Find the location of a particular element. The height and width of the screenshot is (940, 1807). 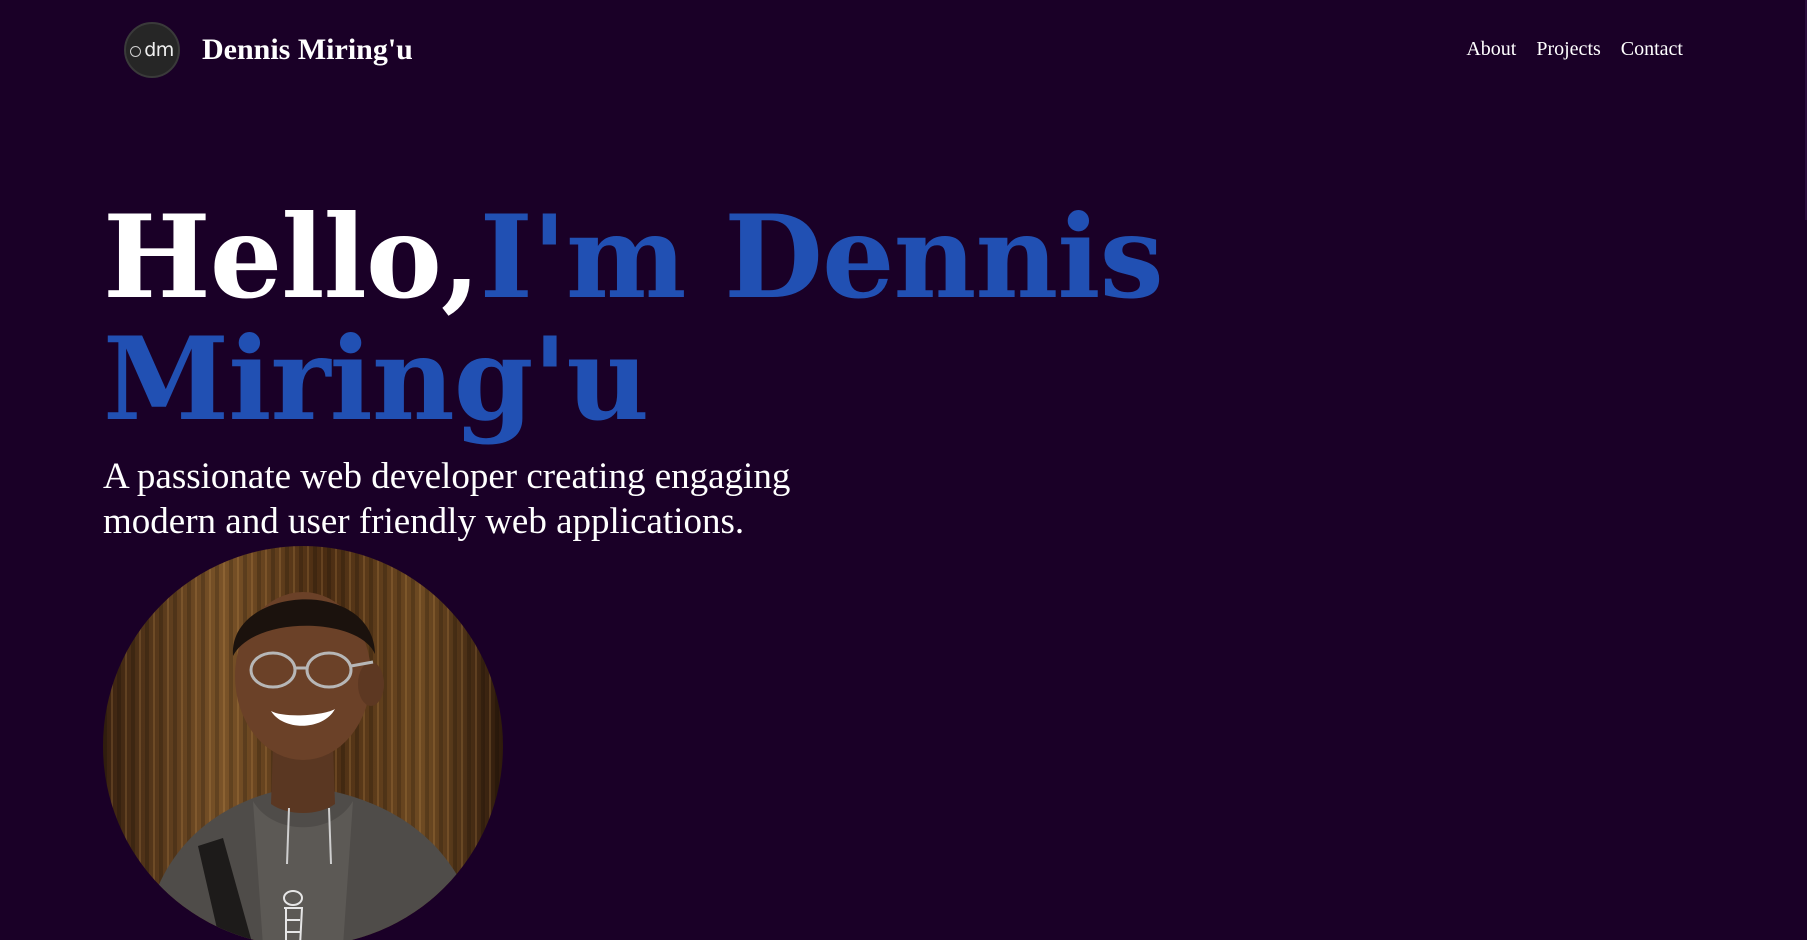

nav-link-about: About is located at coordinates (1491, 49).